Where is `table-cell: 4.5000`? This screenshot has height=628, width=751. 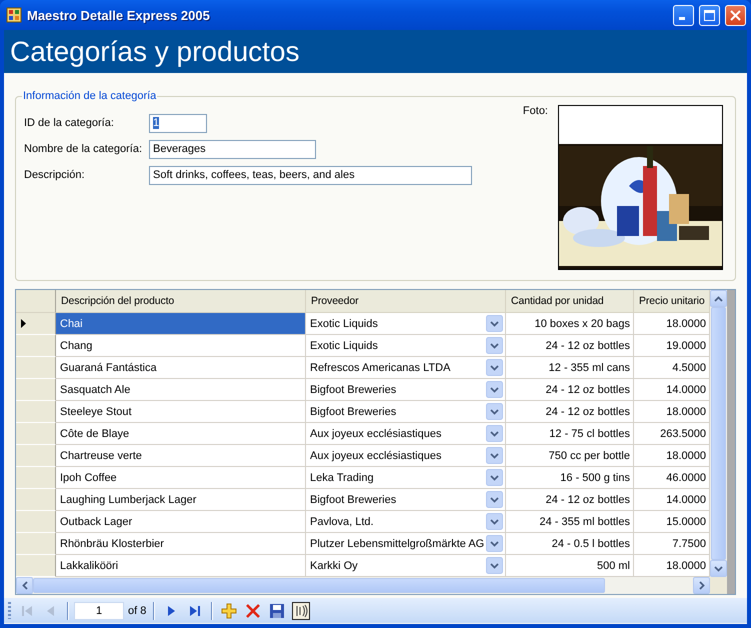
table-cell: 4.5000 is located at coordinates (672, 368).